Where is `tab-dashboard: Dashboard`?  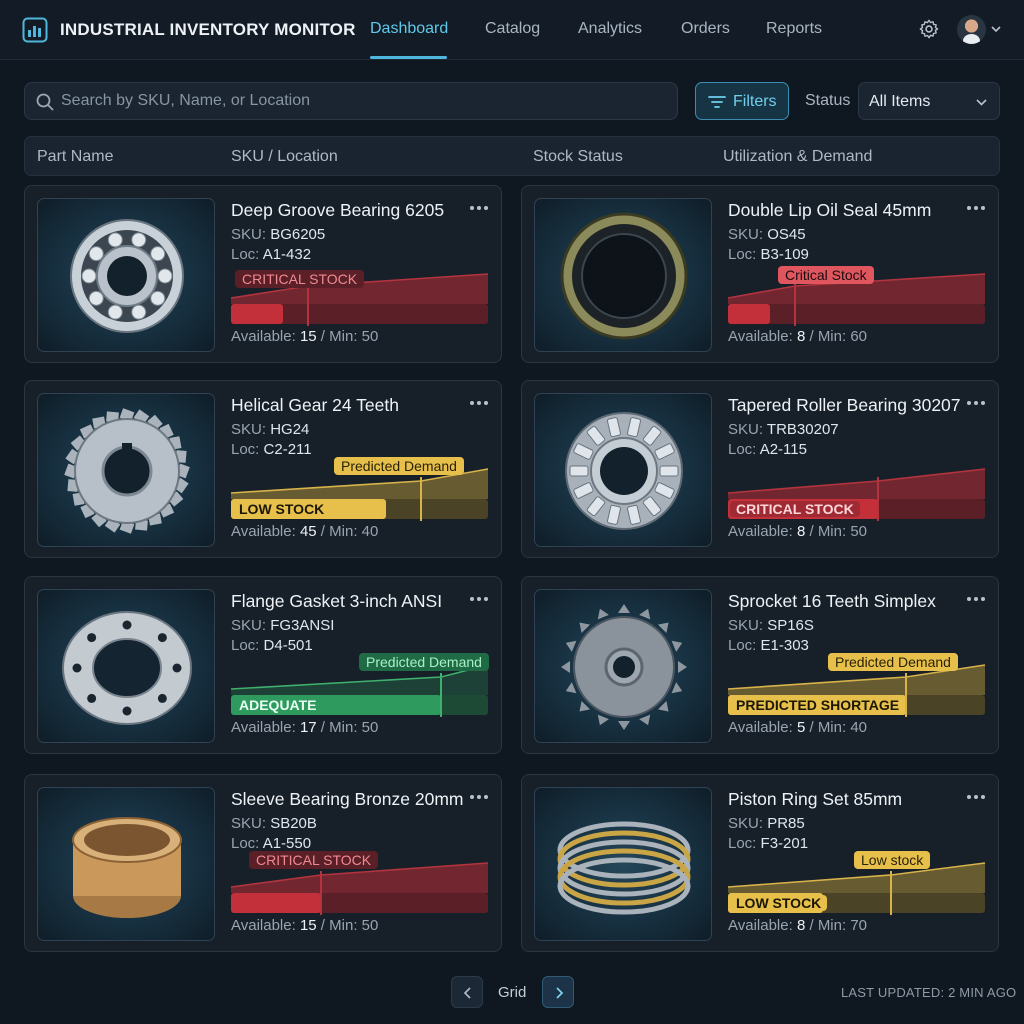
tab-dashboard: Dashboard is located at coordinates (409, 29).